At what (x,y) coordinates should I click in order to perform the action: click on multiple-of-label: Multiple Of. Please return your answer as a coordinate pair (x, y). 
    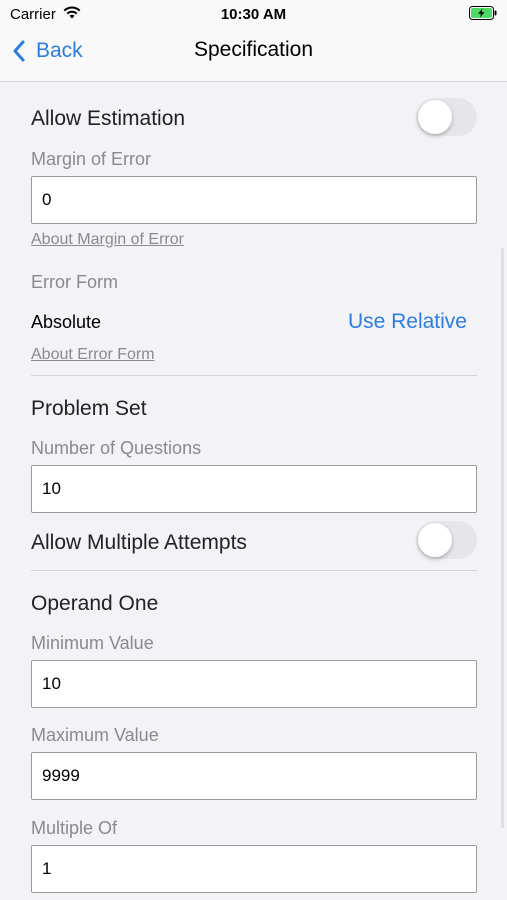
    Looking at the image, I should click on (74, 828).